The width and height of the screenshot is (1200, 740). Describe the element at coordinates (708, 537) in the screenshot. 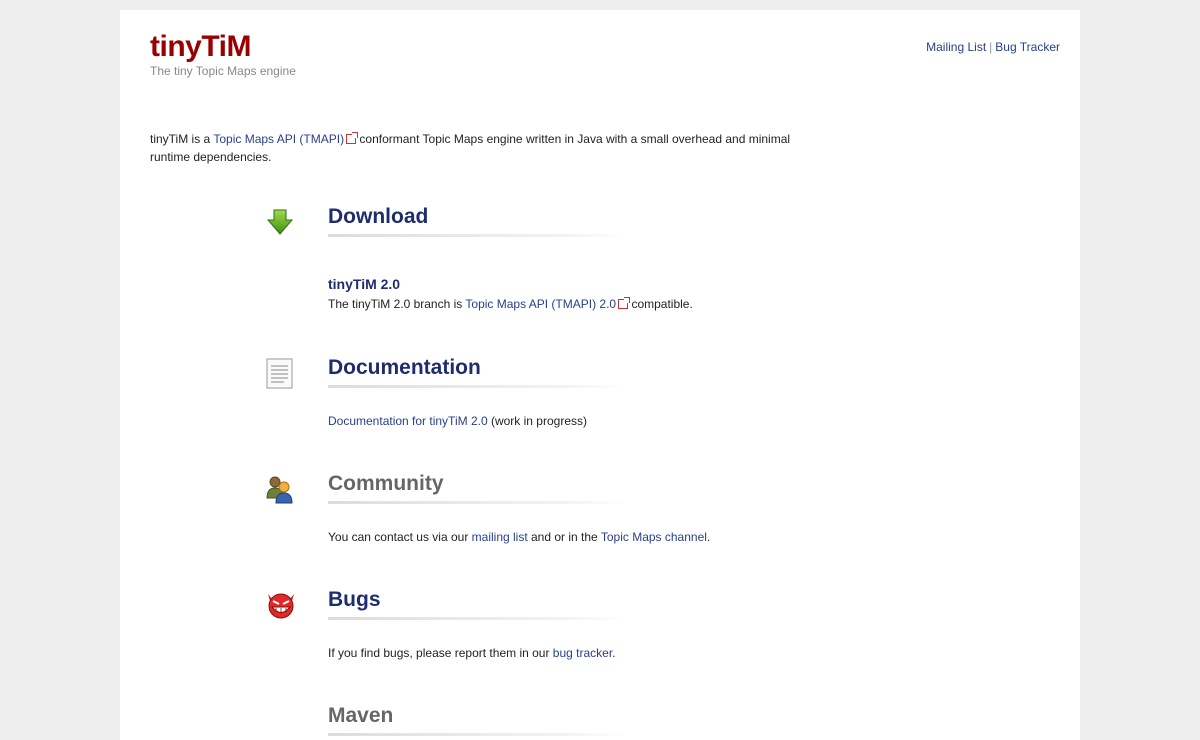

I see `community-text-suffix: .` at that location.